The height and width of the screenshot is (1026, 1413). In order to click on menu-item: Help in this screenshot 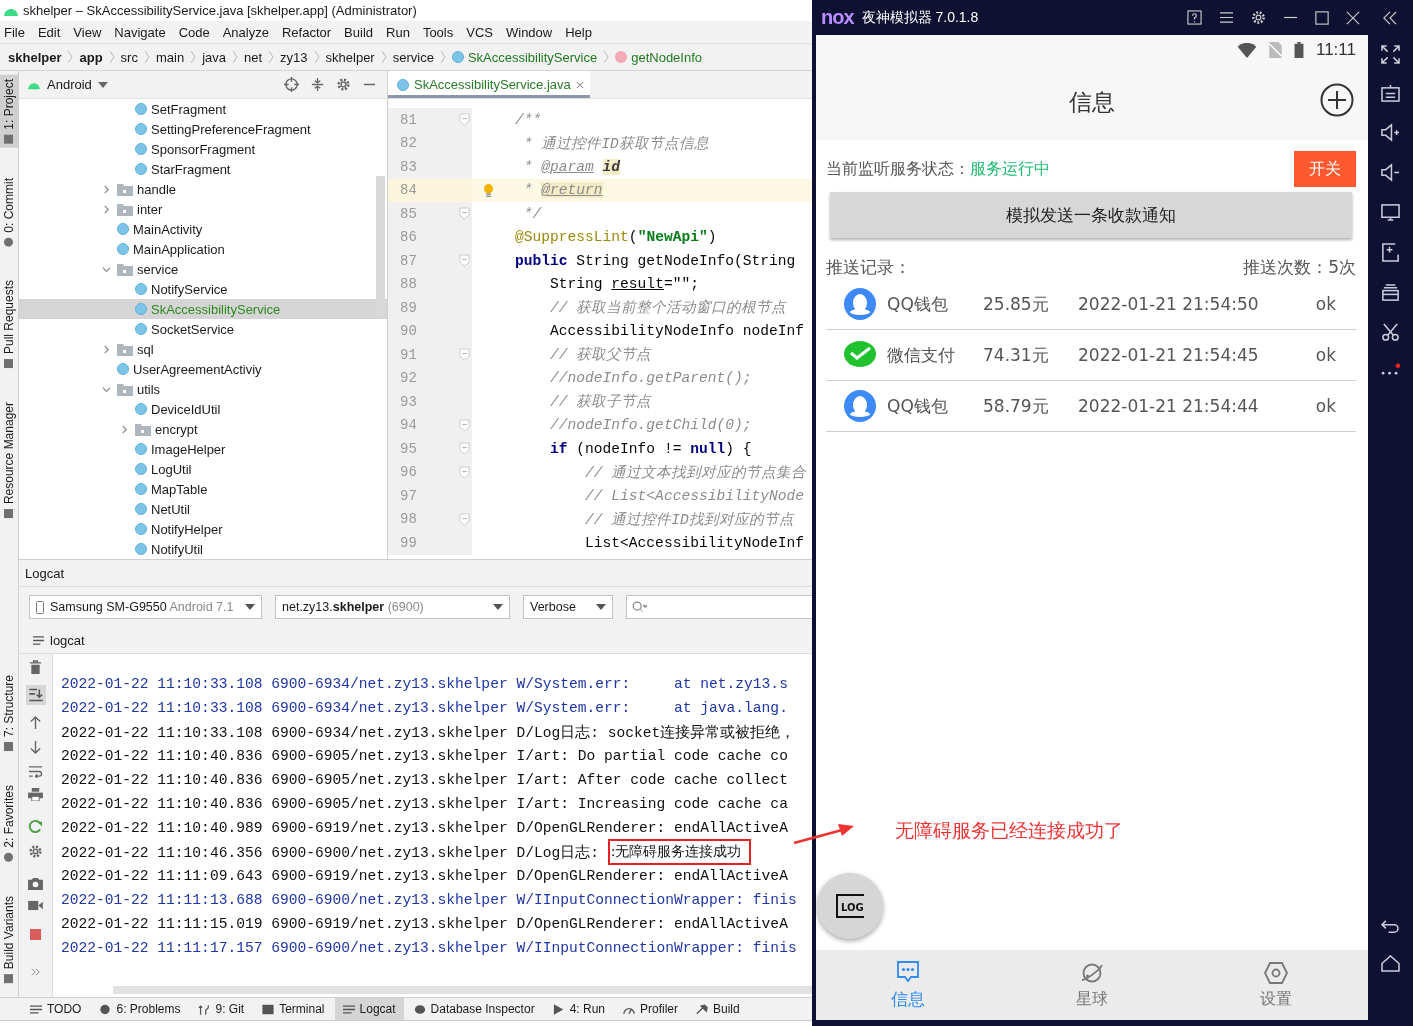, I will do `click(578, 32)`.